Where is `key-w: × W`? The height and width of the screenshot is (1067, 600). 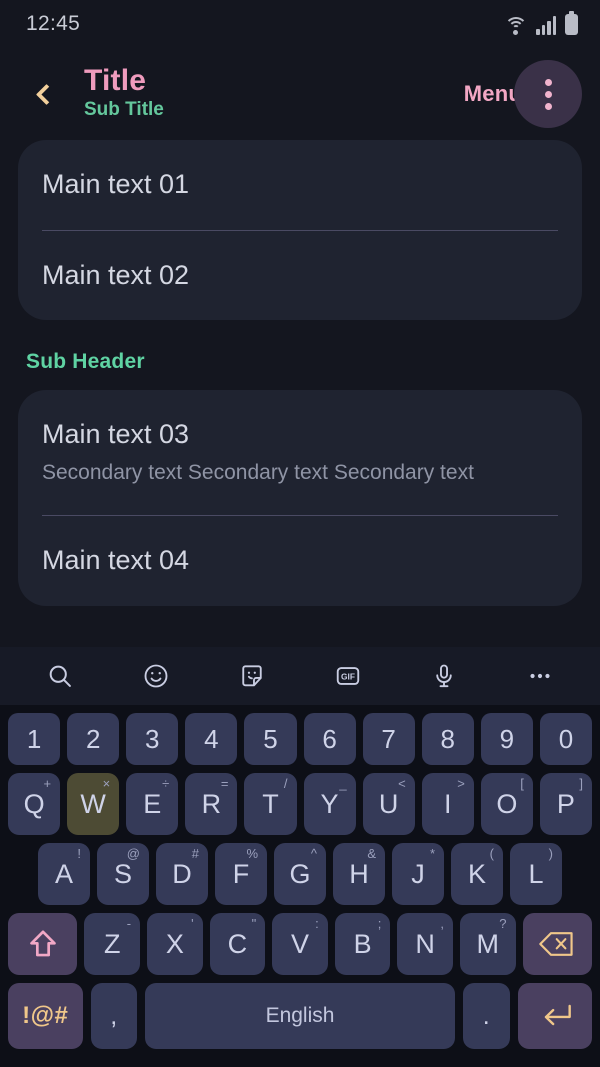 key-w: × W is located at coordinates (93, 804).